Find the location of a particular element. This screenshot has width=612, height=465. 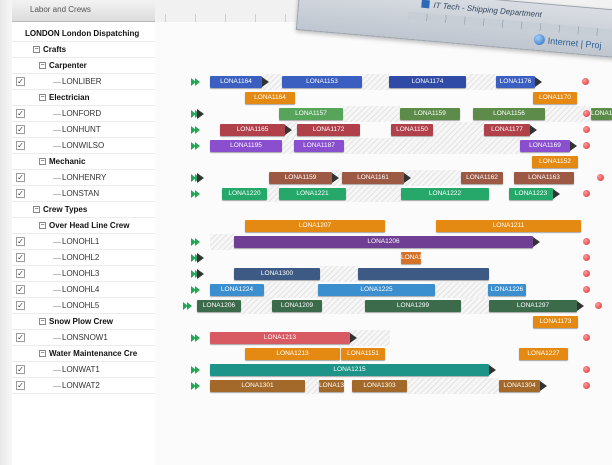

tree-group-row: − Snow Plow Crew is located at coordinates (306, 322).